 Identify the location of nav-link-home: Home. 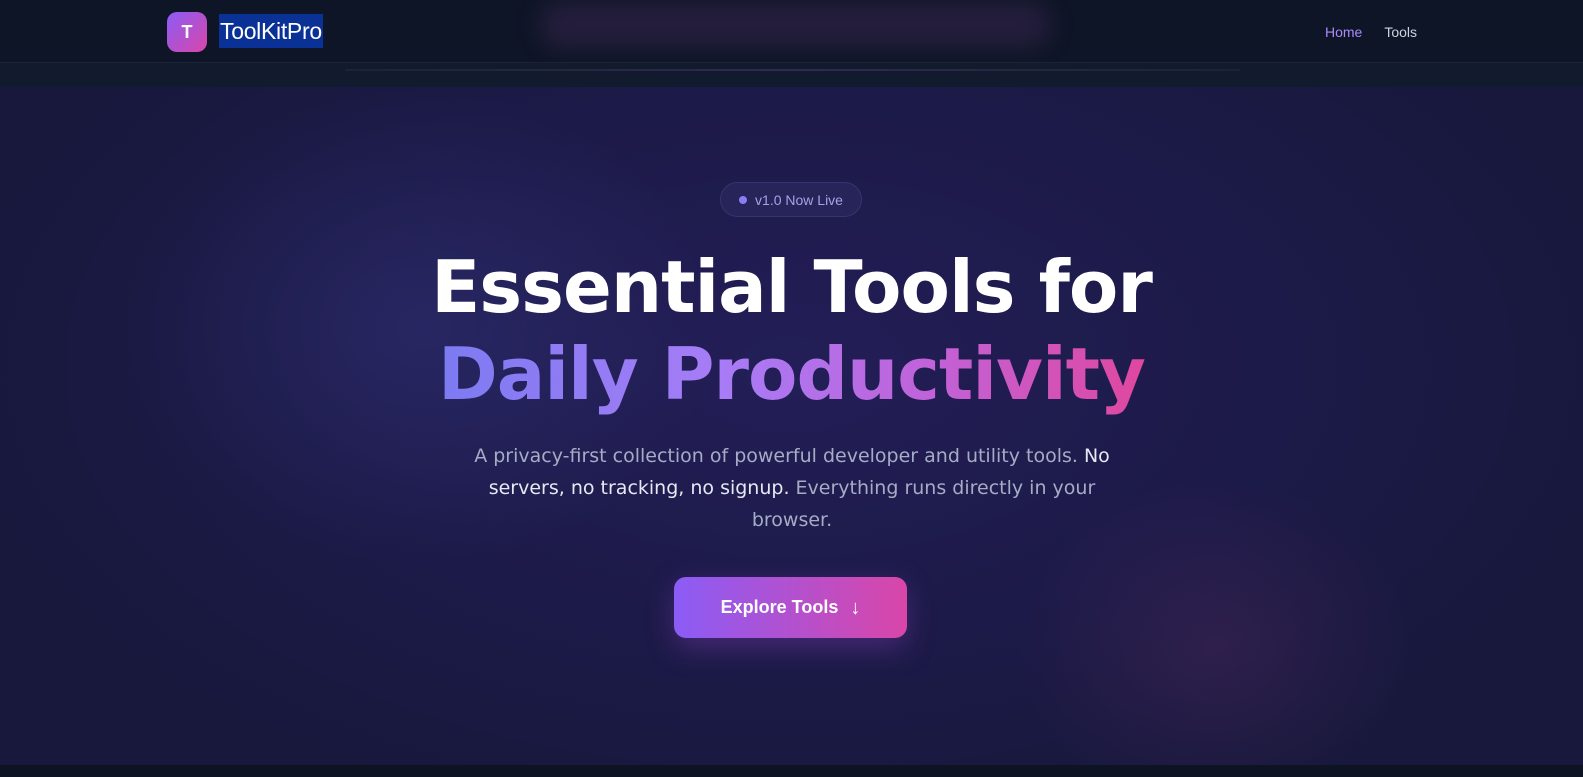
(1343, 32).